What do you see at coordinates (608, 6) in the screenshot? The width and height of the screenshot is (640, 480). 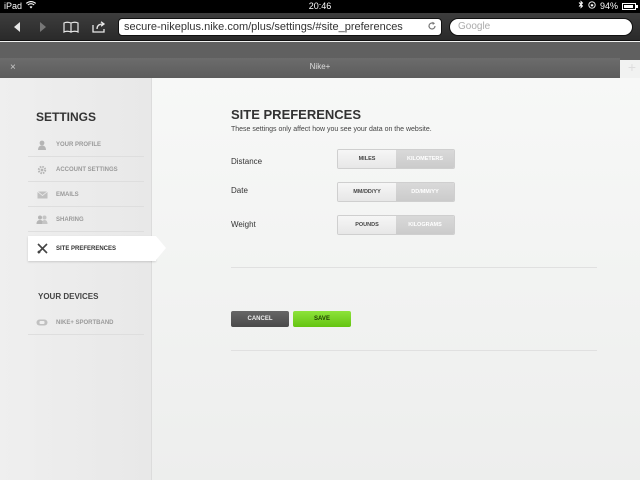 I see `battery-percent: 94%` at bounding box center [608, 6].